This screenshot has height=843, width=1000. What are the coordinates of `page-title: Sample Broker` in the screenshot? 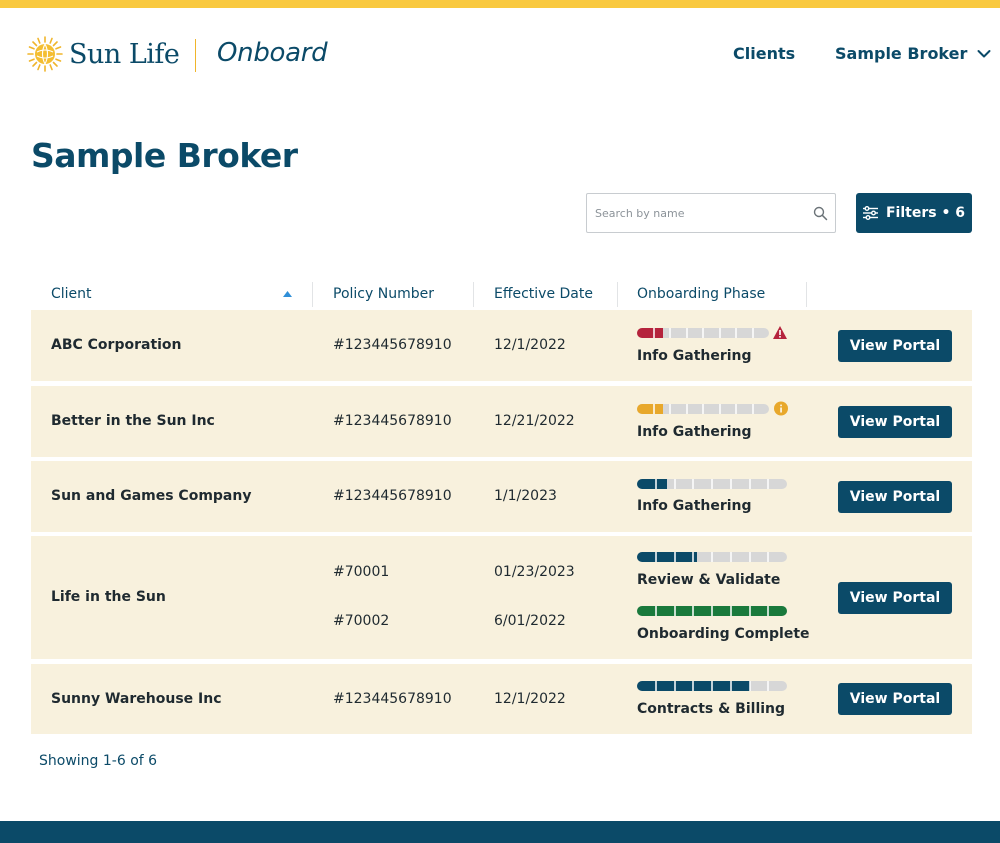 It's located at (164, 155).